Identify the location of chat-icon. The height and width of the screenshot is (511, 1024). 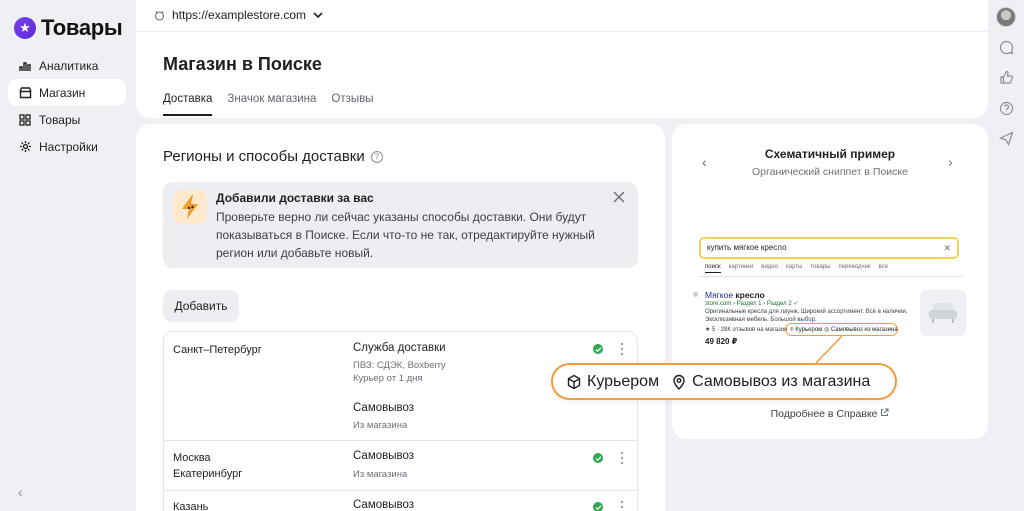
(1006, 47).